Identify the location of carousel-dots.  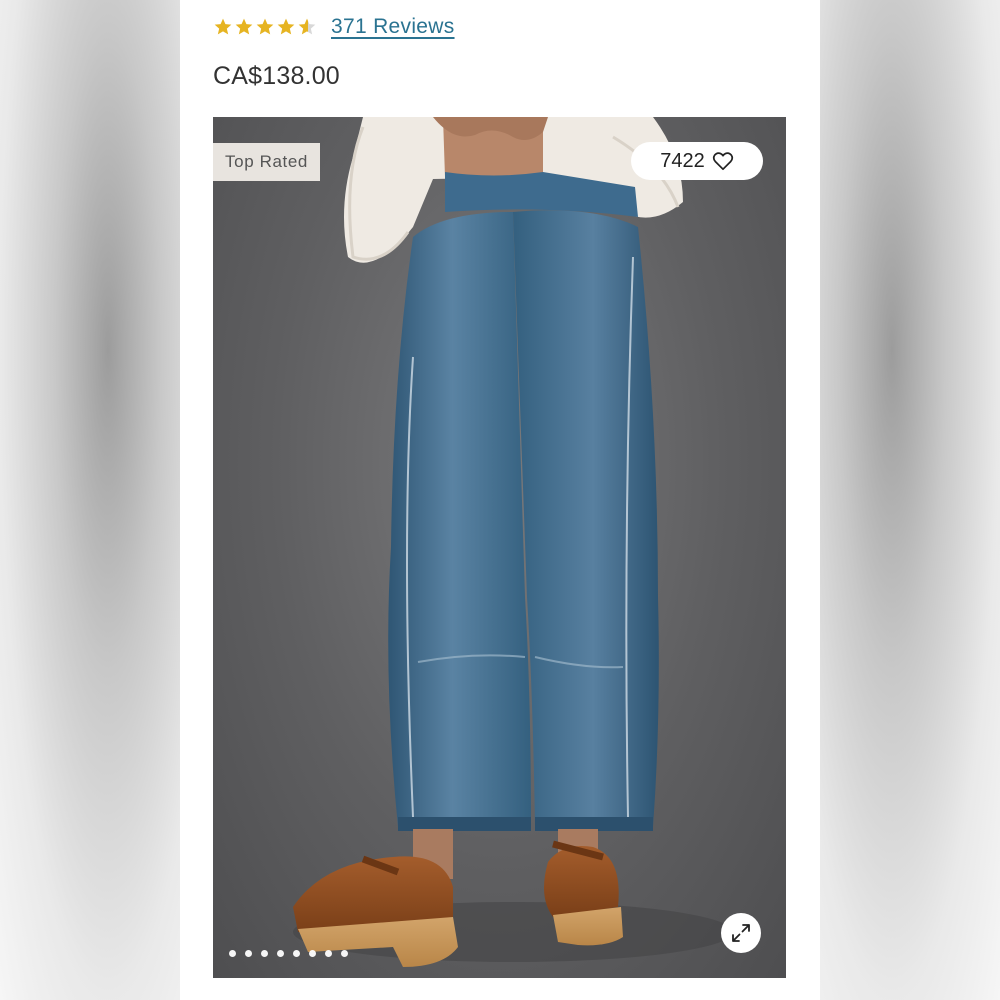
(288, 953).